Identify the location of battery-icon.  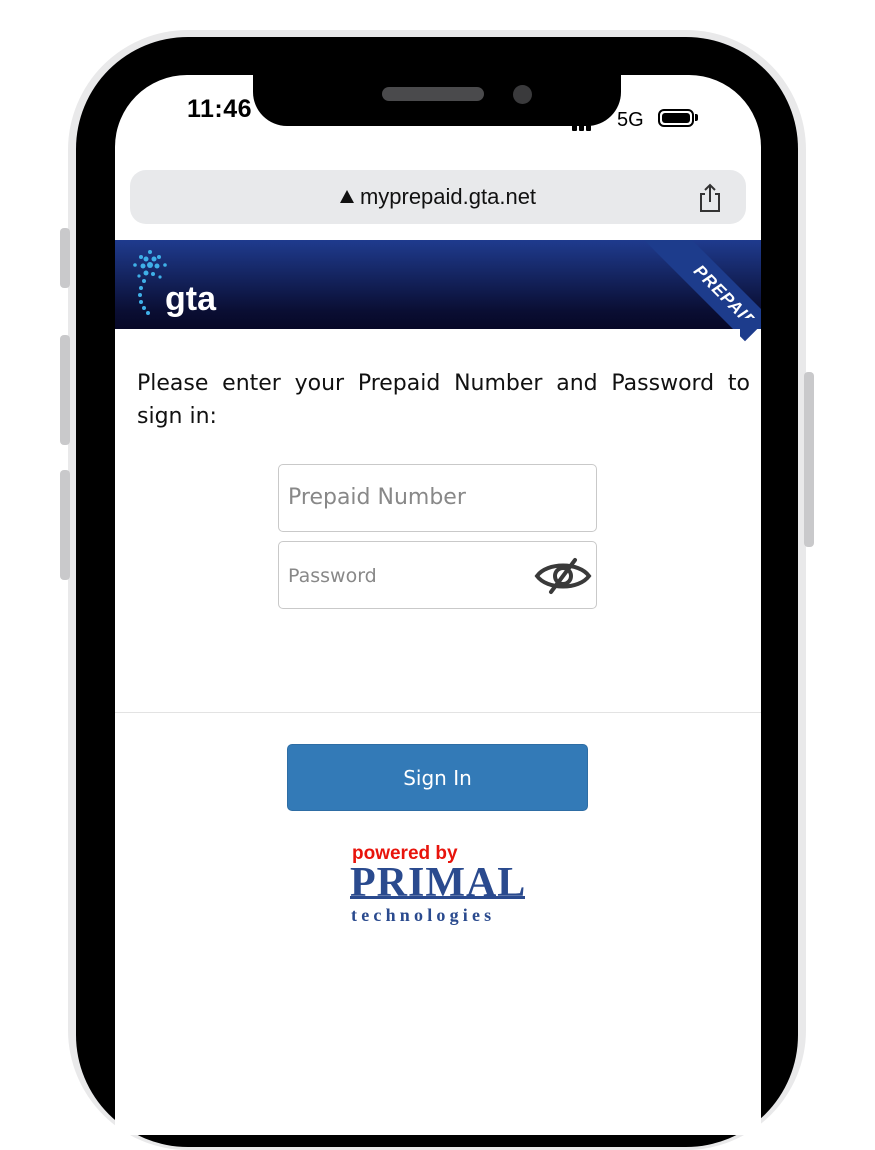
(676, 118).